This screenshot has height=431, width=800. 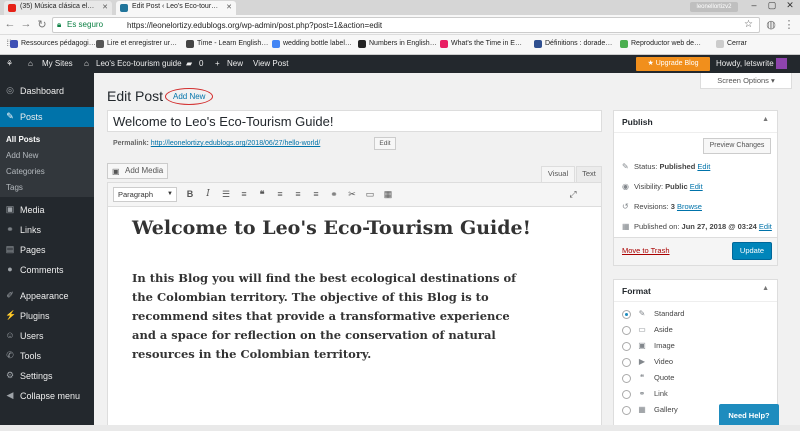 I want to click on sidebar-item-posts: ✎ Posts, so click(x=47, y=117).